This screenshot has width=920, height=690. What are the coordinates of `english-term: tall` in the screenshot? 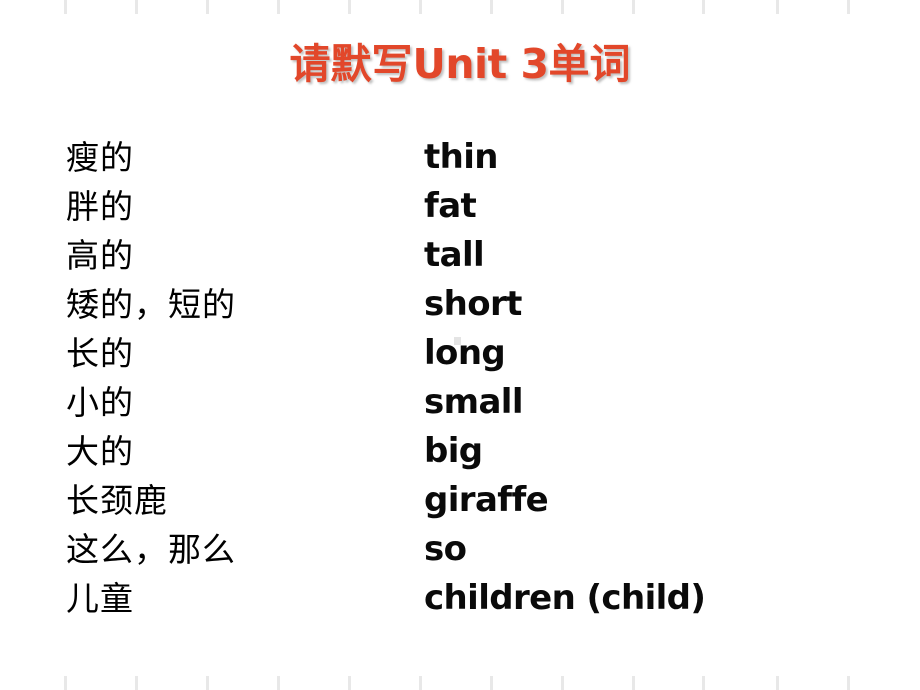 It's located at (454, 255).